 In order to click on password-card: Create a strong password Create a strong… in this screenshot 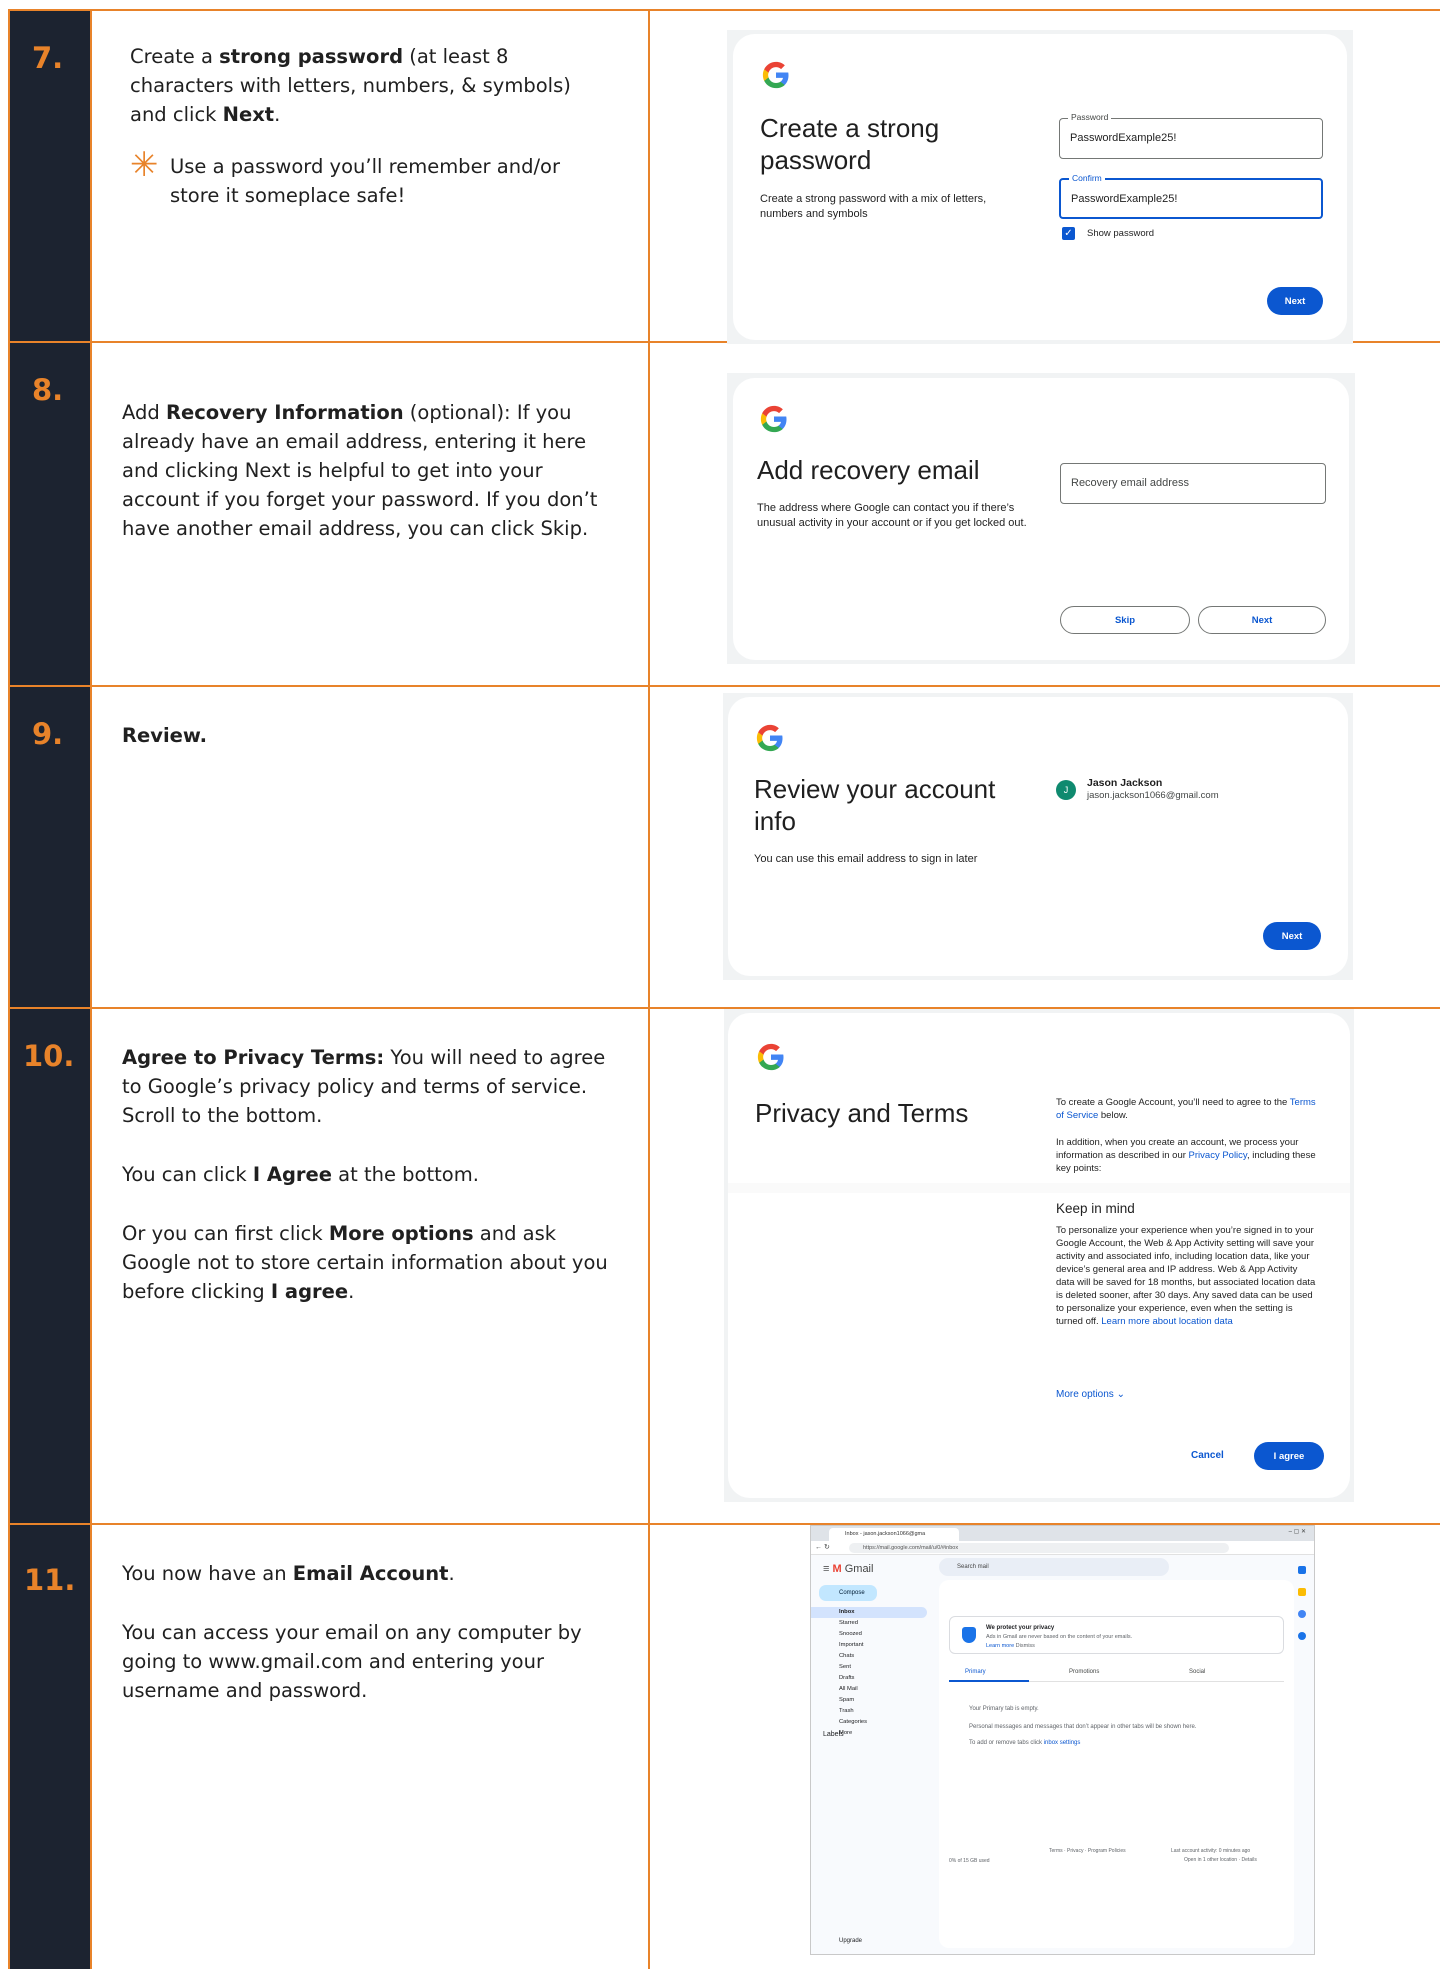, I will do `click(1040, 187)`.